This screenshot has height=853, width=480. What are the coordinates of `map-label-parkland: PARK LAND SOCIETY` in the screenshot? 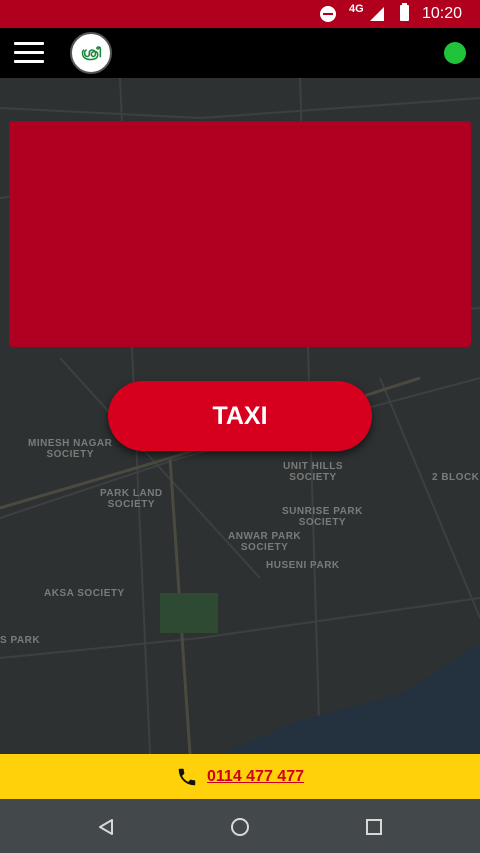 It's located at (131, 499).